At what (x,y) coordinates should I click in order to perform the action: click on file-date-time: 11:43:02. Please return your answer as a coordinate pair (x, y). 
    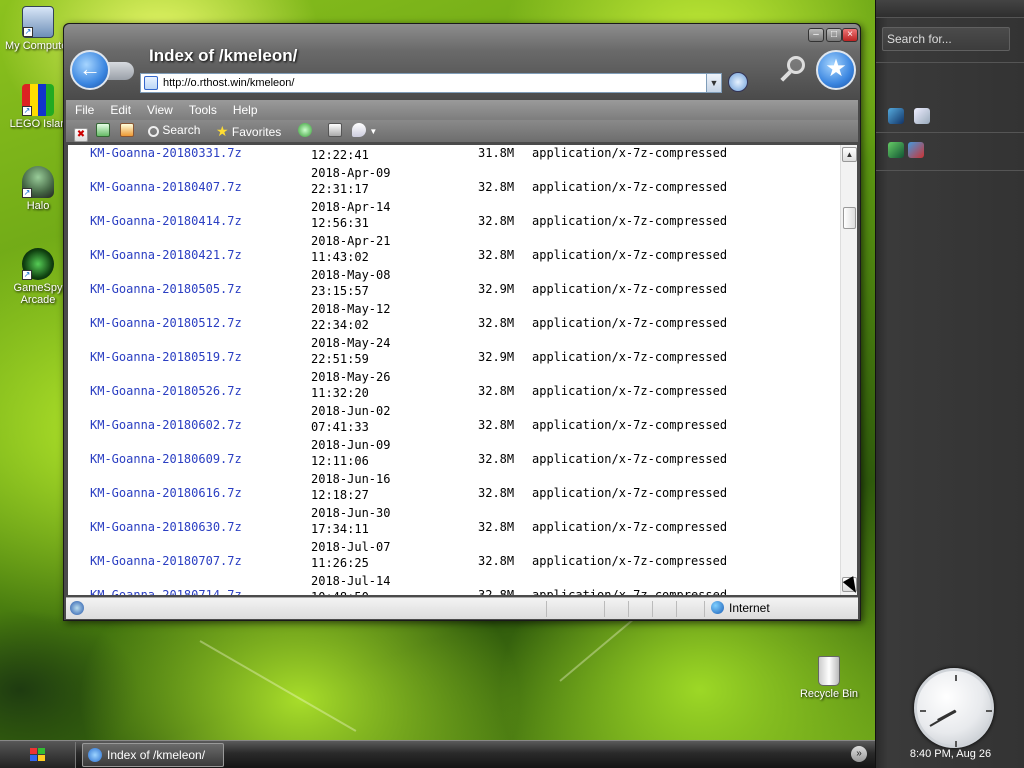
    Looking at the image, I should click on (340, 257).